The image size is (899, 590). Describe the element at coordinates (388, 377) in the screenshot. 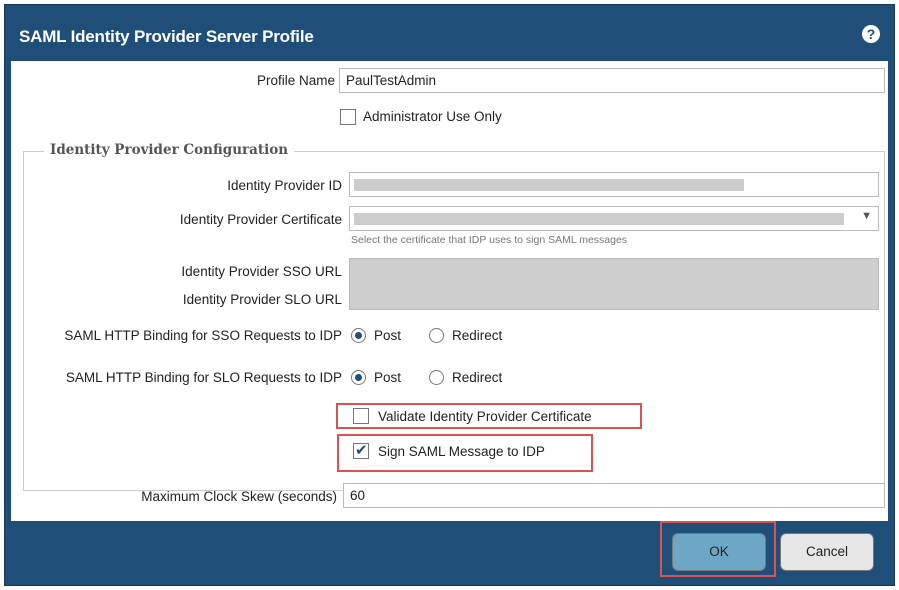

I see `slo-binding-post-label: Post` at that location.